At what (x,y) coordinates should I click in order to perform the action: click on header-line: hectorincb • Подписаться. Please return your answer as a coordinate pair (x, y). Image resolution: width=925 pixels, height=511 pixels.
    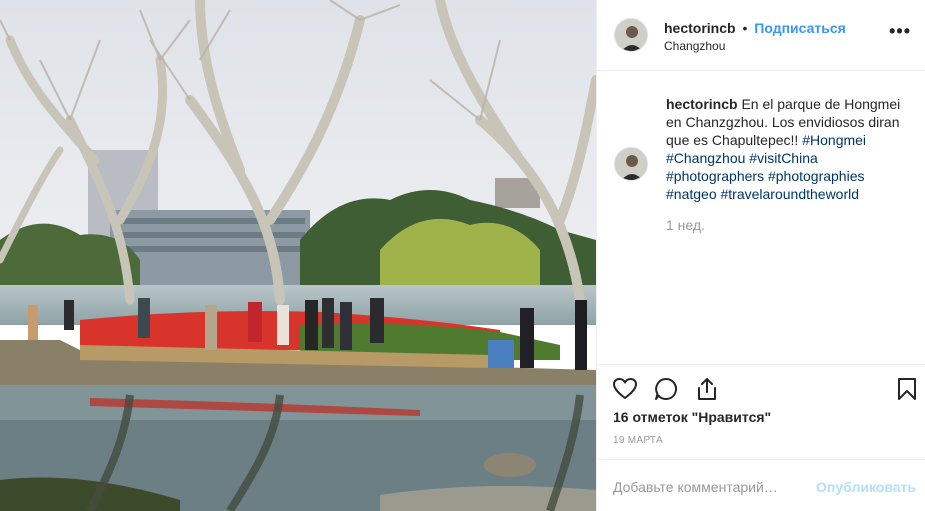
    Looking at the image, I should click on (755, 28).